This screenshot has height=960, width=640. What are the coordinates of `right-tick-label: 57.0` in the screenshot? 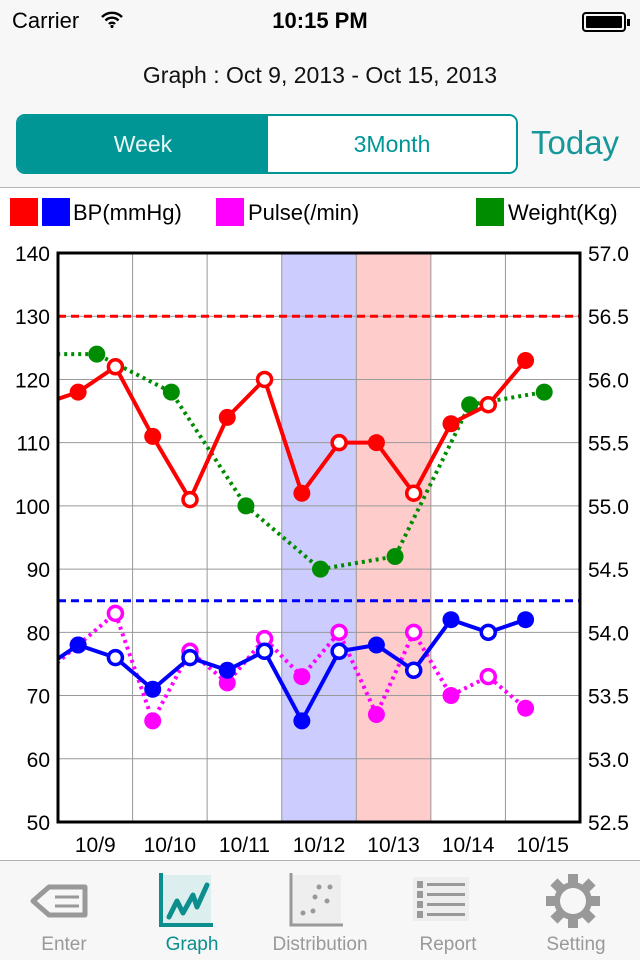 It's located at (608, 254).